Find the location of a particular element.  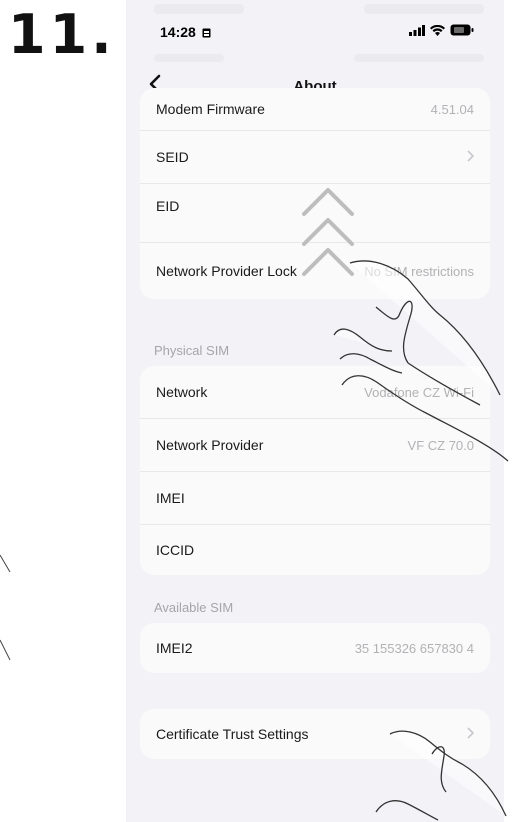

row-network: Network Vodafone CZ Wi-Fi is located at coordinates (315, 392).